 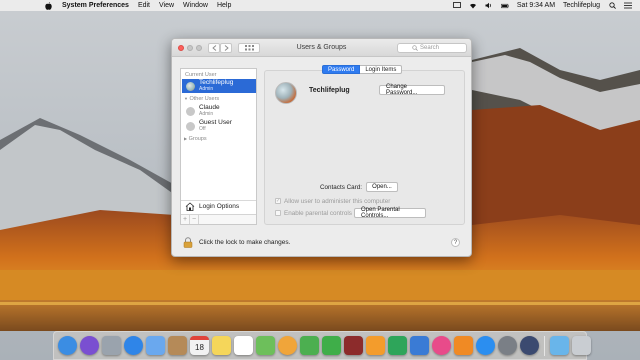 I want to click on menu-user: Techlifeplug, so click(x=581, y=5).